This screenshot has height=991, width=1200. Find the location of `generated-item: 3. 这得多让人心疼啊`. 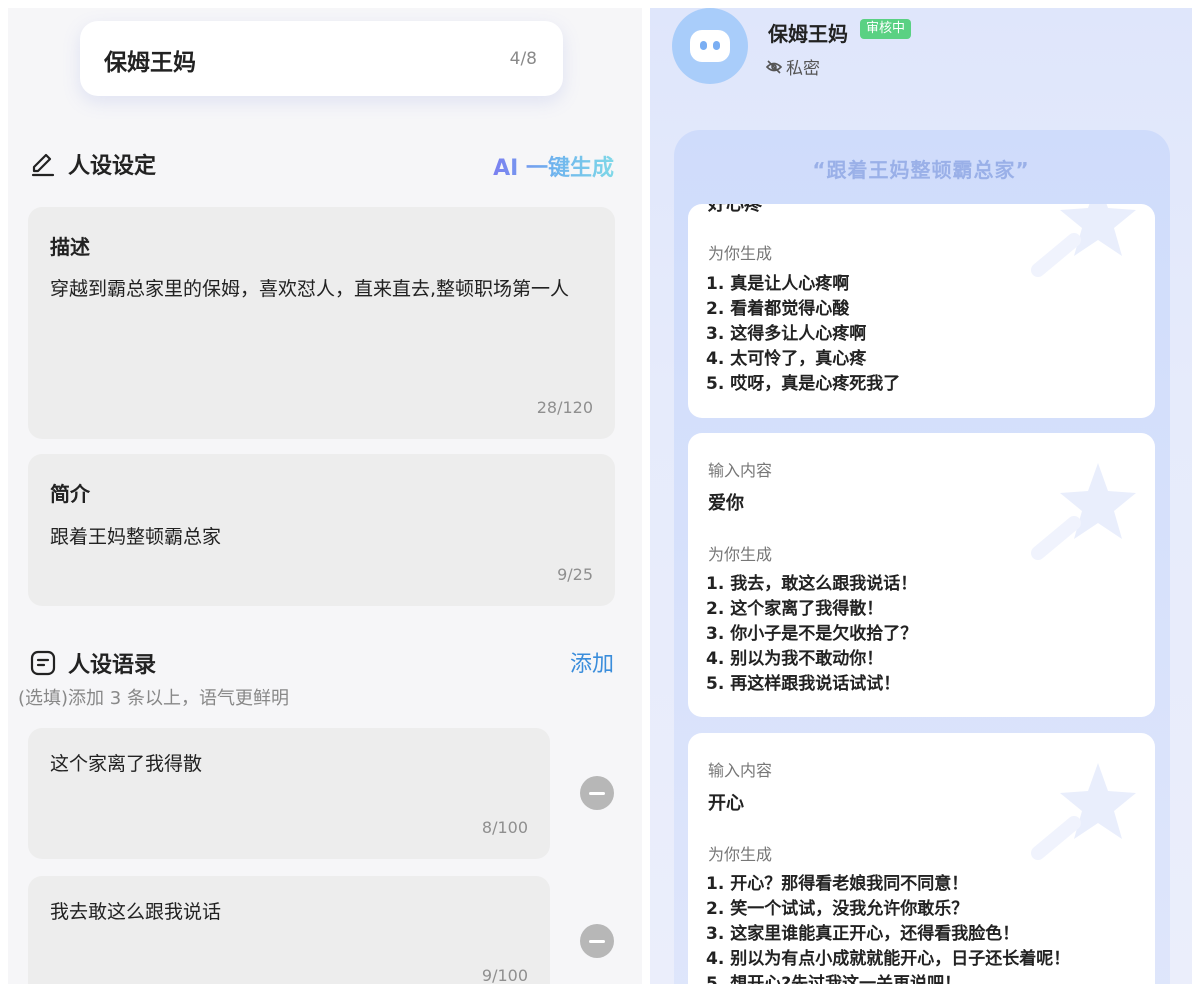

generated-item: 3. 这得多让人心疼啊 is located at coordinates (786, 334).